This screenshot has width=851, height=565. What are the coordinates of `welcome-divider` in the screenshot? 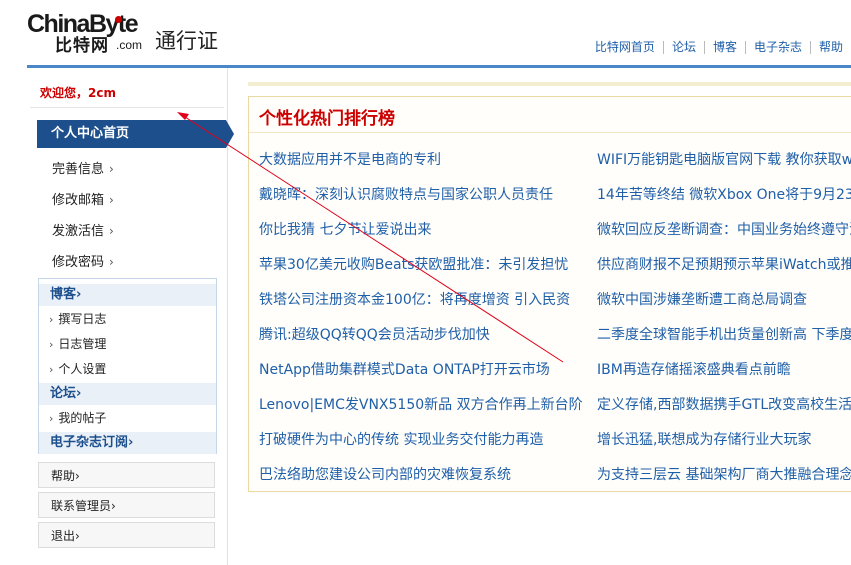 It's located at (127, 107).